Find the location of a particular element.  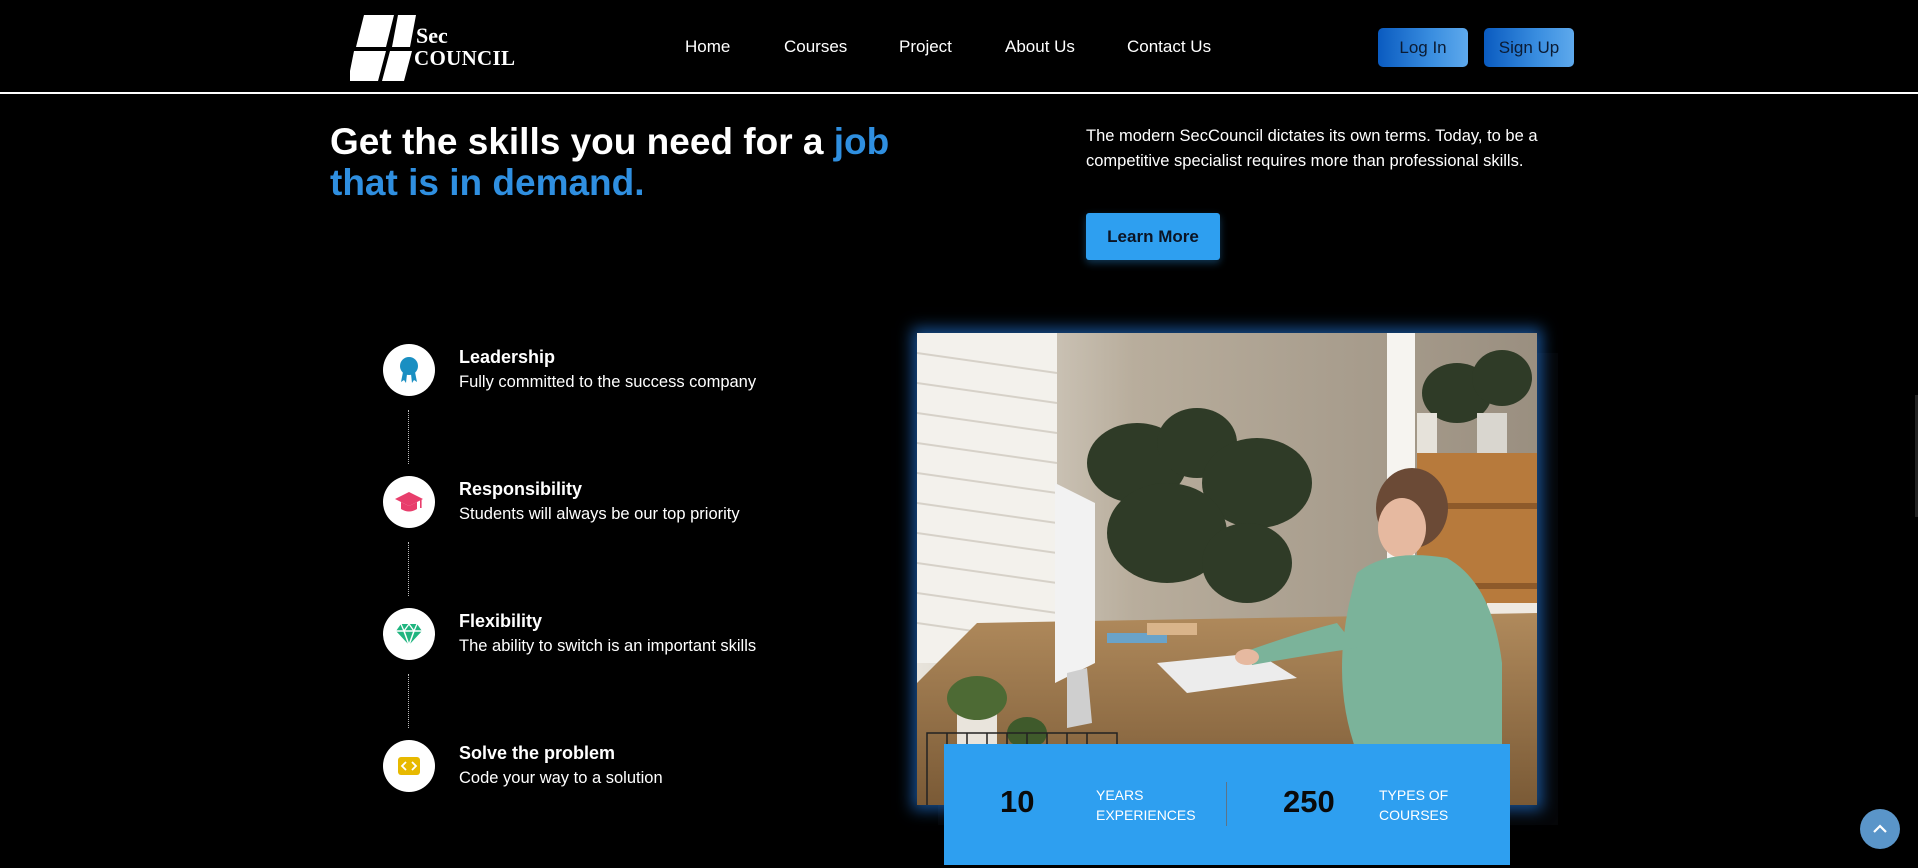

feature-description: Fully committed to the success company is located at coordinates (608, 382).